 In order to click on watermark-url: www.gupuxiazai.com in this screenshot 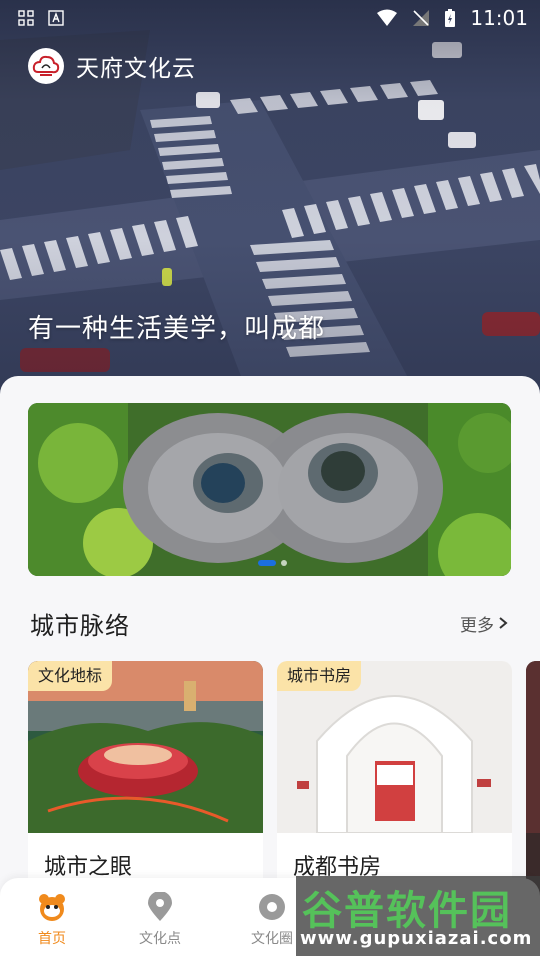, I will do `click(416, 938)`.